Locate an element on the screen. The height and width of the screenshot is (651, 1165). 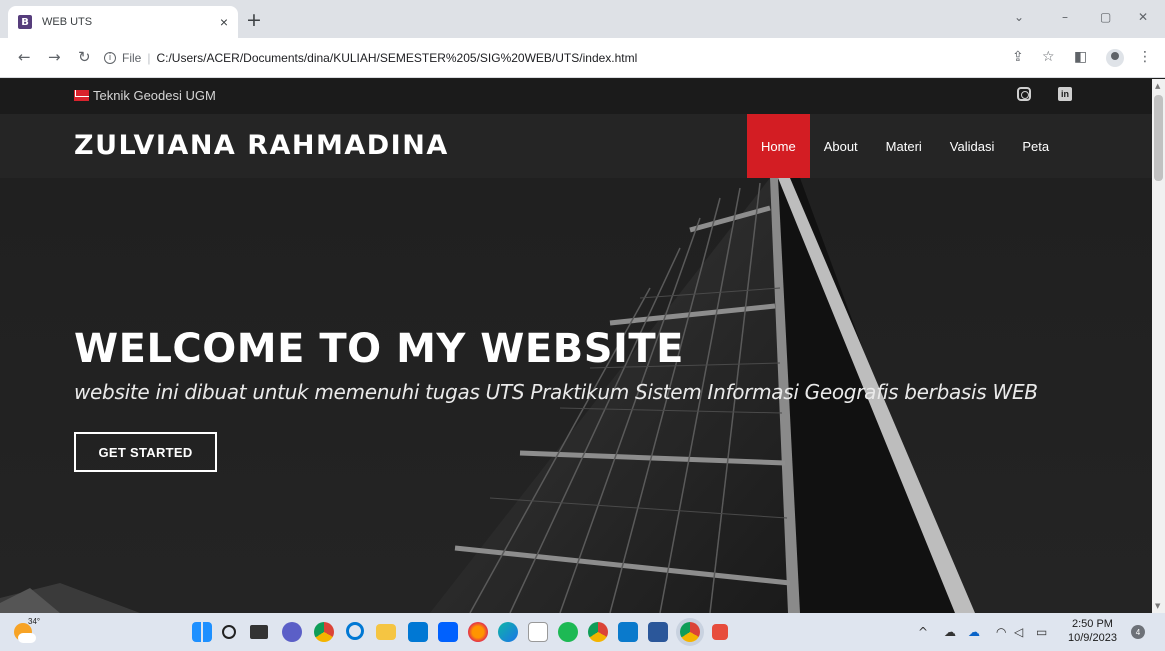
envelope-icon is located at coordinates (81, 95).